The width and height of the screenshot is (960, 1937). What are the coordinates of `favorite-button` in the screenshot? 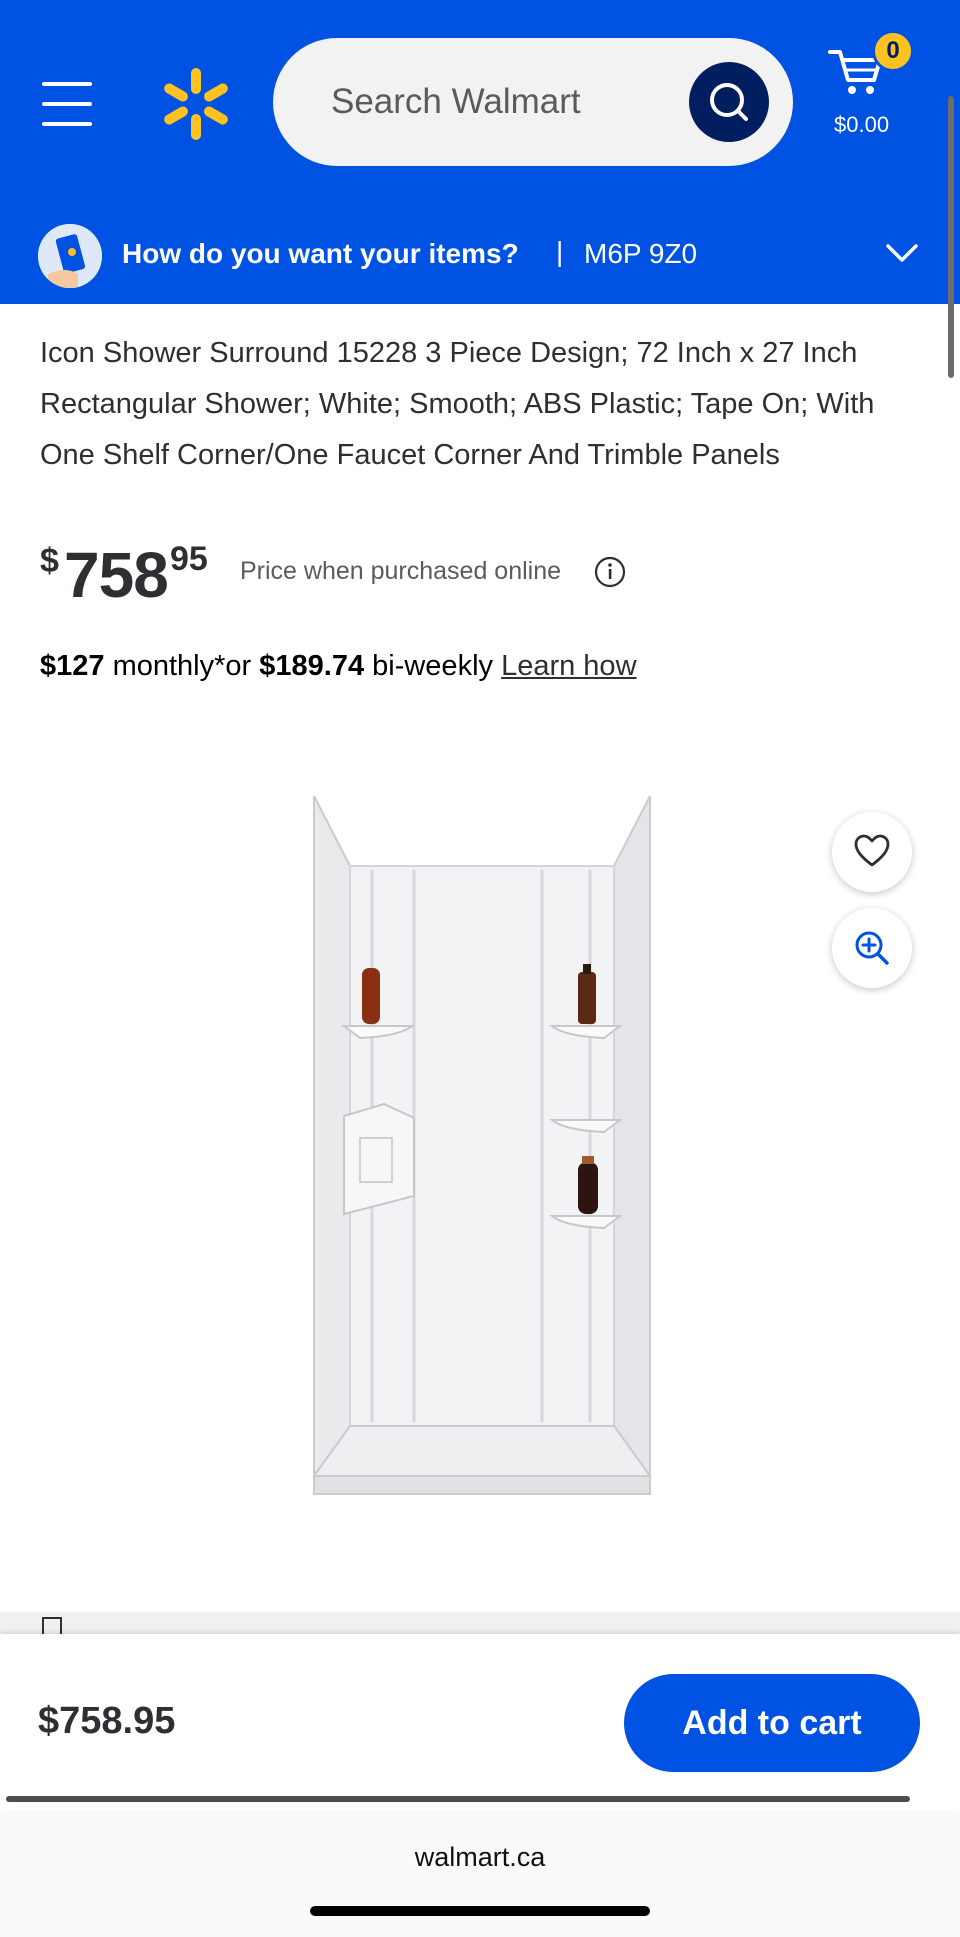 It's located at (872, 852).